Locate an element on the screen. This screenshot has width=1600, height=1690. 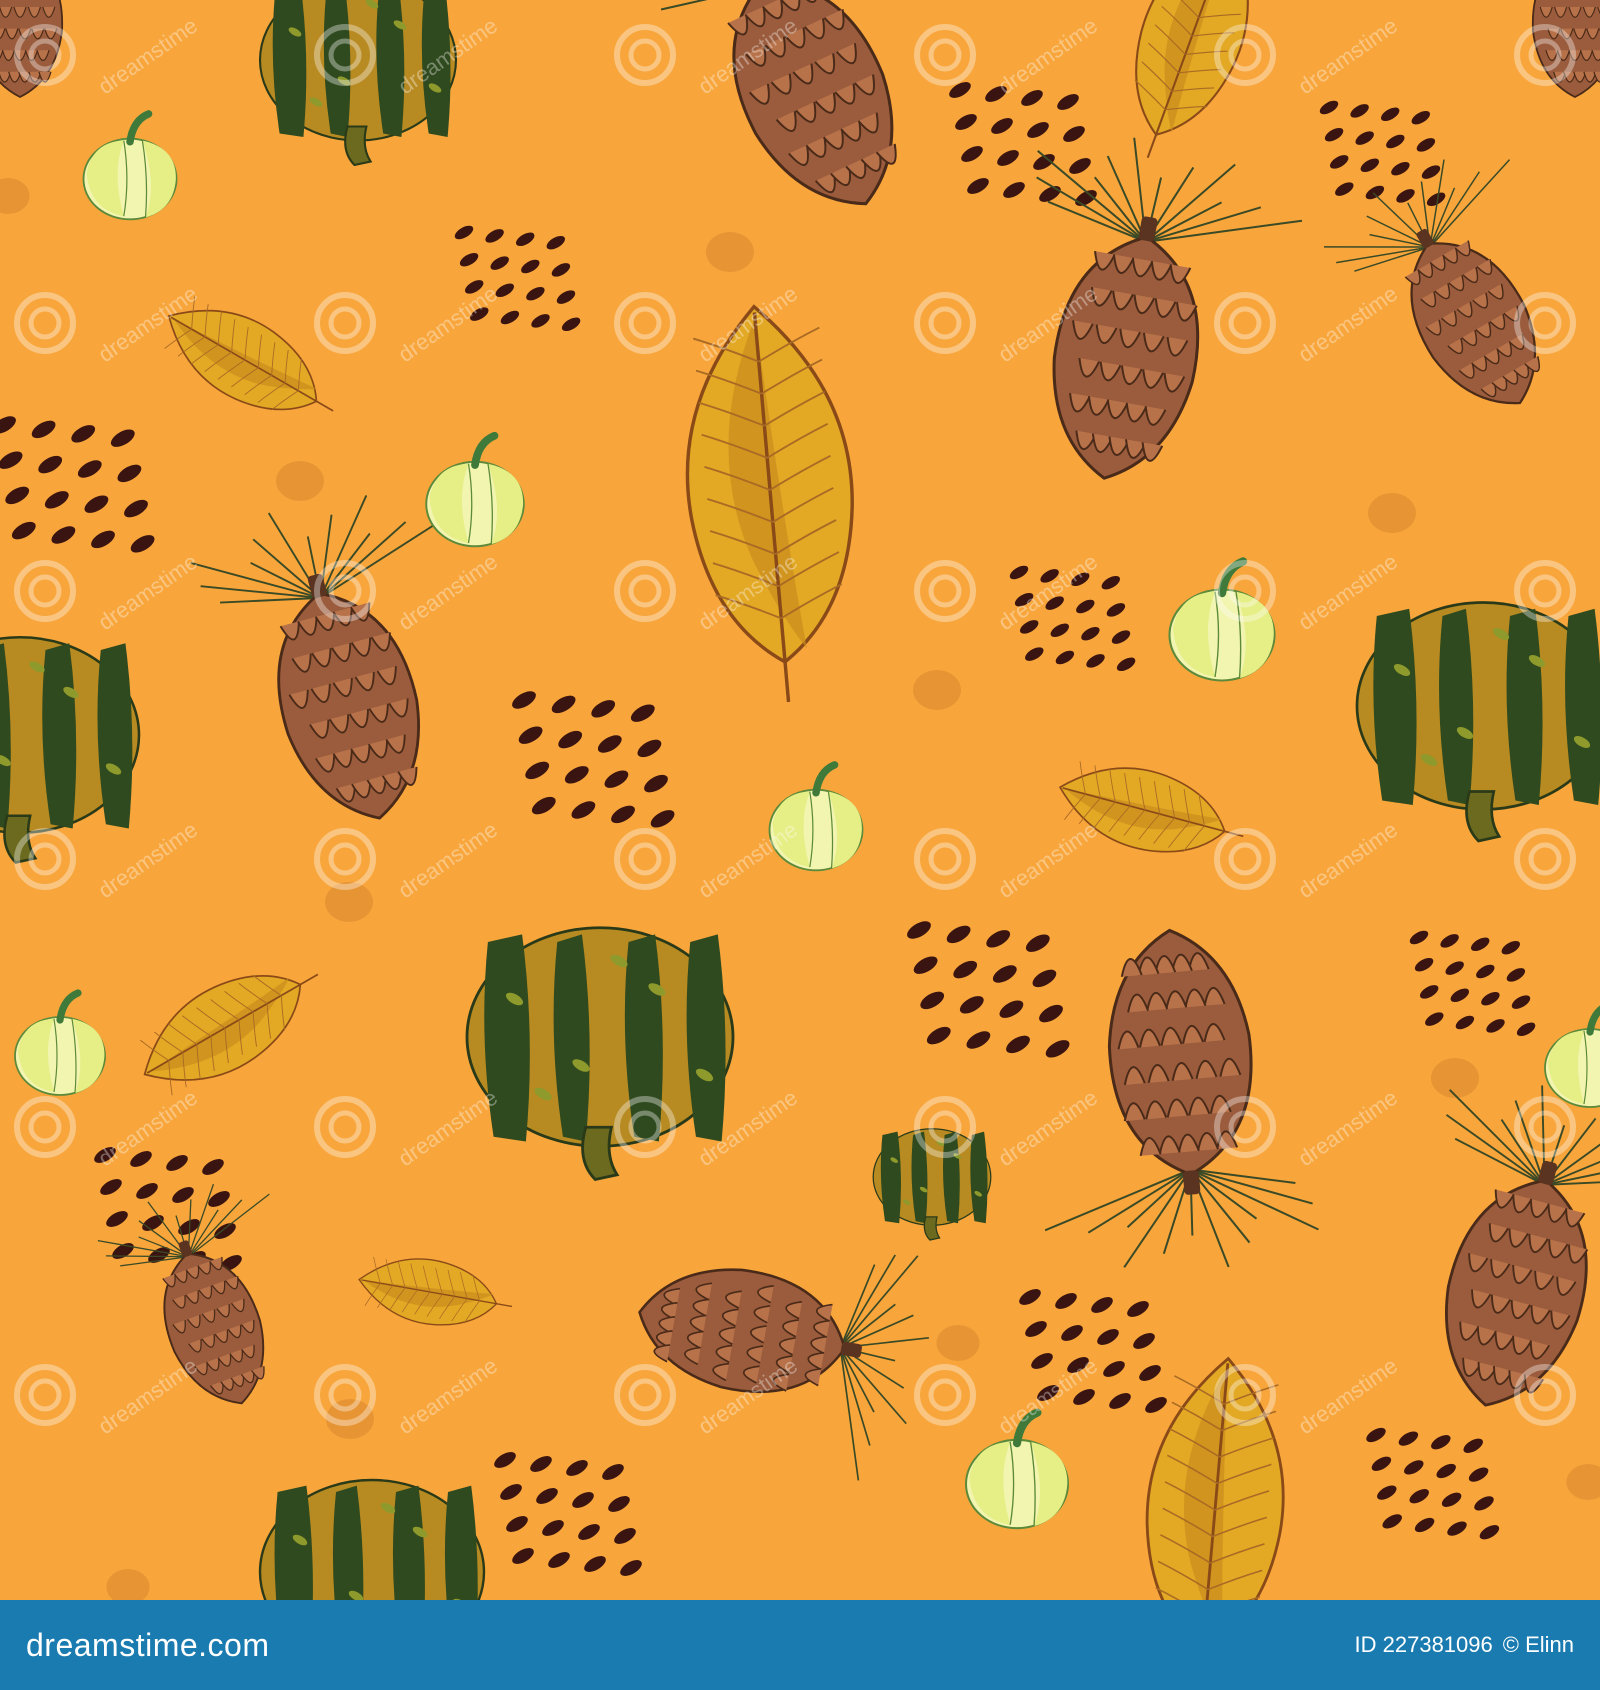
footer-brand: dreamstime.com is located at coordinates (148, 1645).